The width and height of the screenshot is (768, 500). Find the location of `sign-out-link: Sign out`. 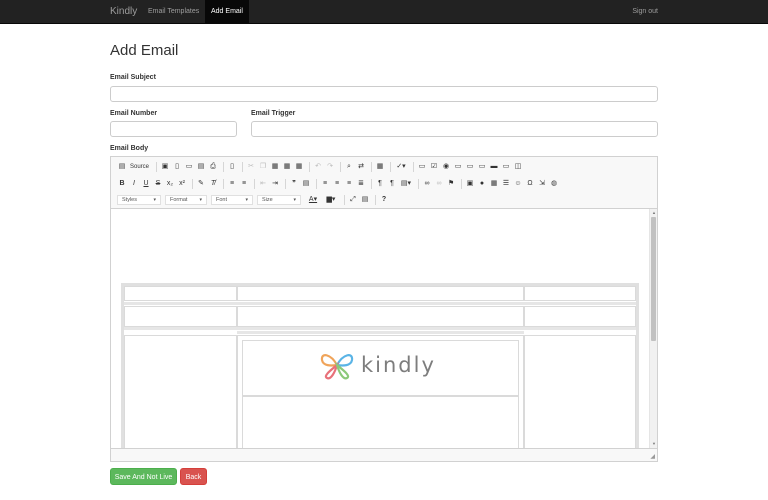

sign-out-link: Sign out is located at coordinates (645, 12).